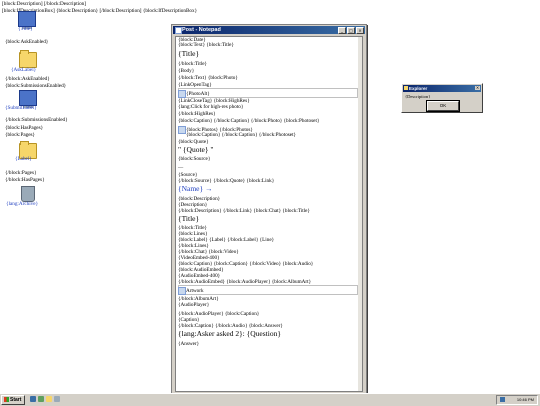 The width and height of the screenshot is (540, 406). What do you see at coordinates (22, 204) in the screenshot?
I see `desktop-icon-archive-label: {lang:Archive}` at bounding box center [22, 204].